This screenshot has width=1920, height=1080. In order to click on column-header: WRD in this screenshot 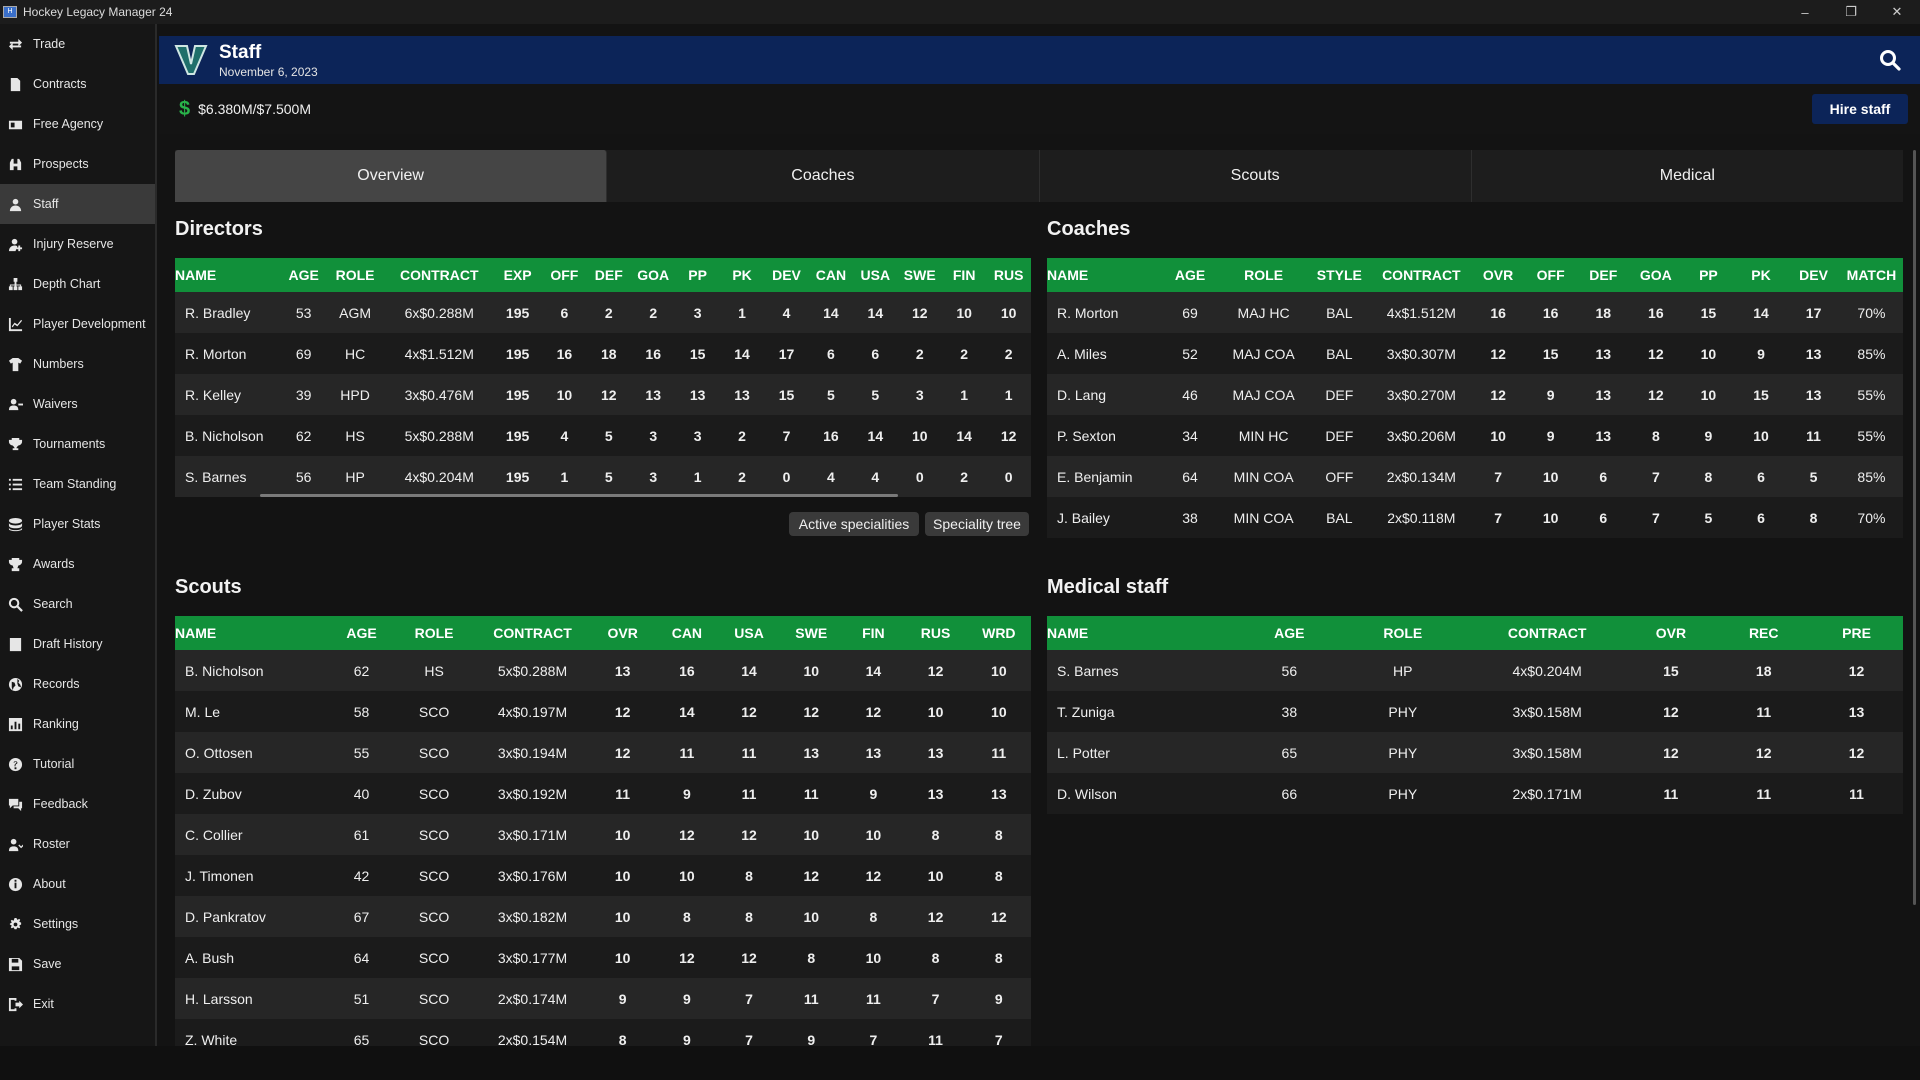, I will do `click(999, 633)`.